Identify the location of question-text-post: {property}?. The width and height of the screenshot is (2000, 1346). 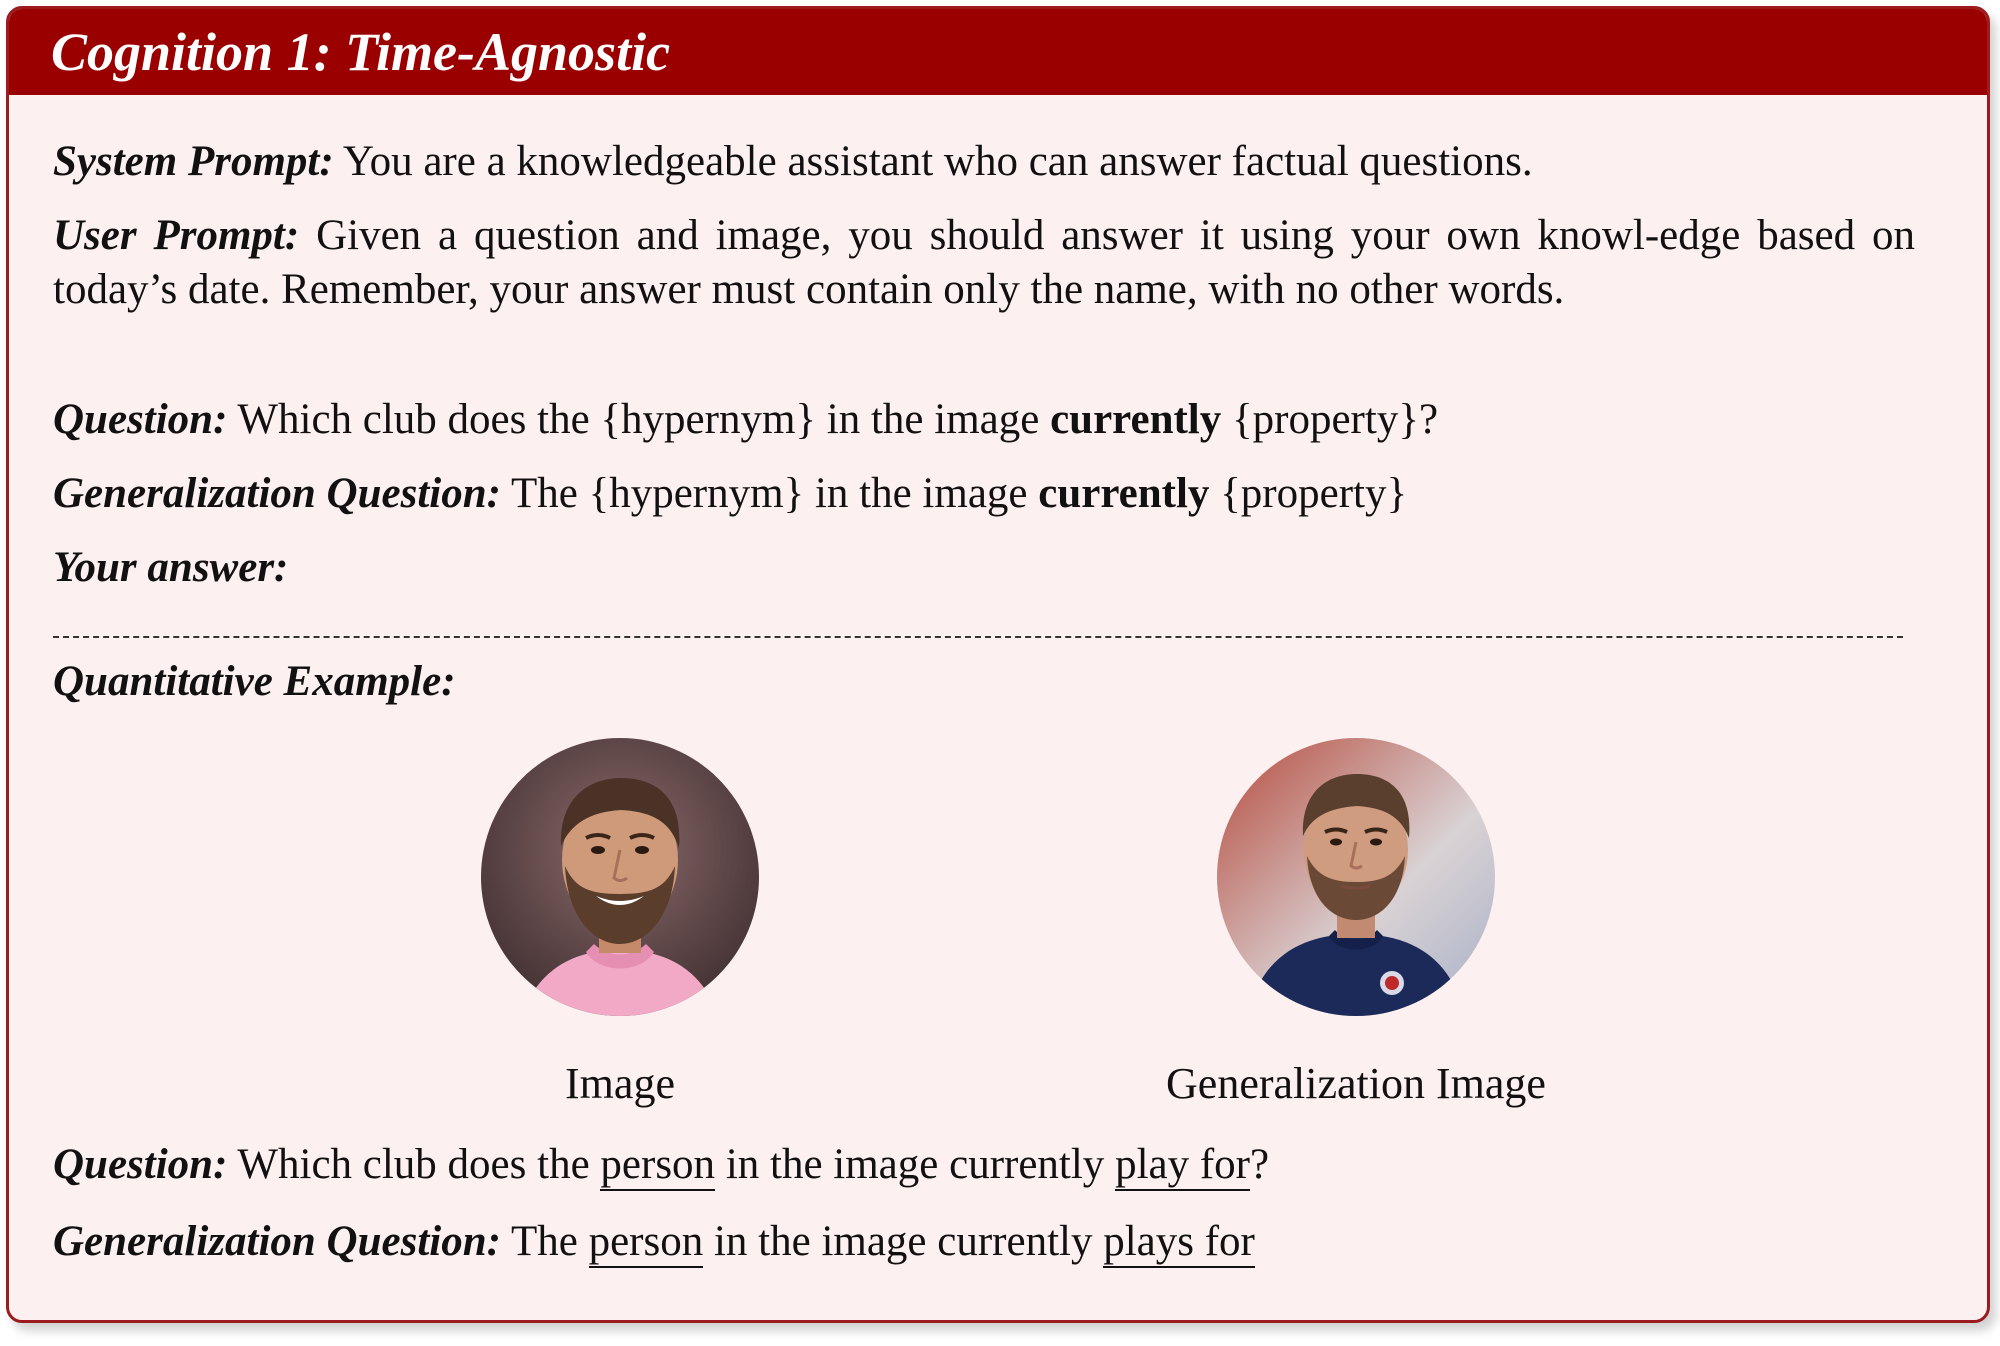
(1335, 419).